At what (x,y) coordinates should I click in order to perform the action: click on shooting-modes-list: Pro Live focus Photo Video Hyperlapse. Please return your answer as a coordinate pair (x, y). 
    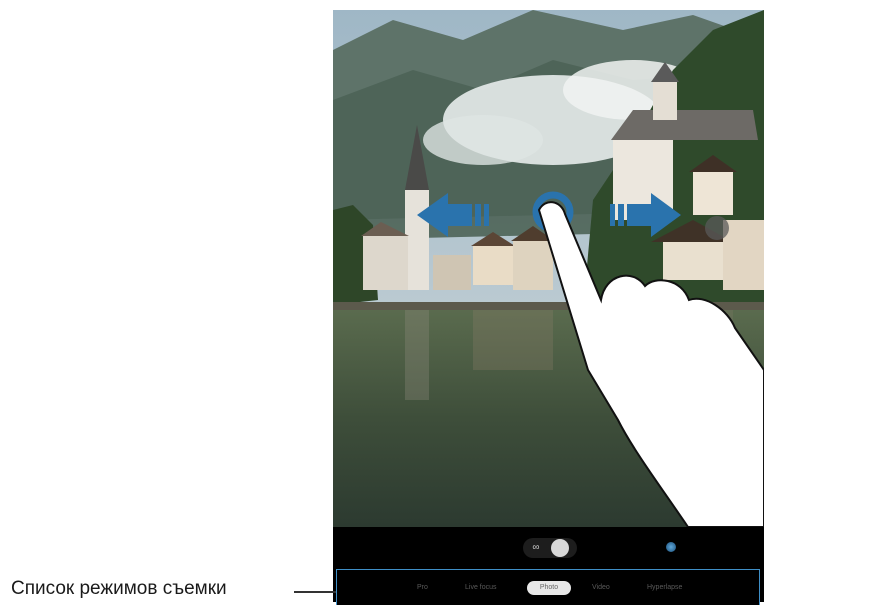
    Looking at the image, I should click on (548, 587).